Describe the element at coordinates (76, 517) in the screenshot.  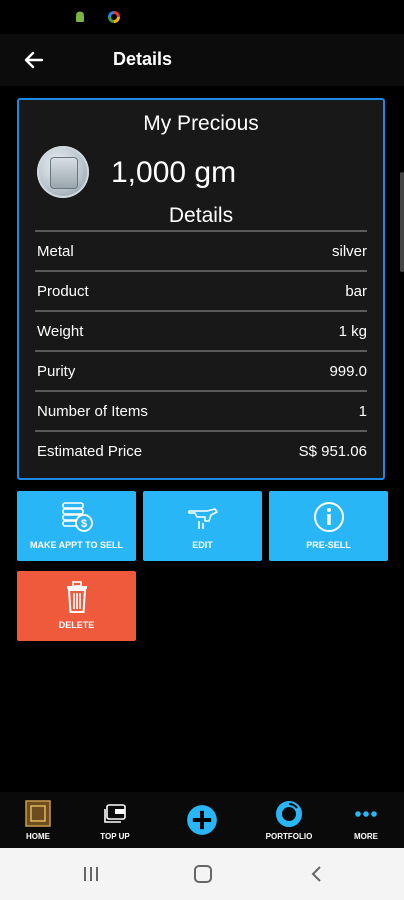
I see `coins-icon: $` at that location.